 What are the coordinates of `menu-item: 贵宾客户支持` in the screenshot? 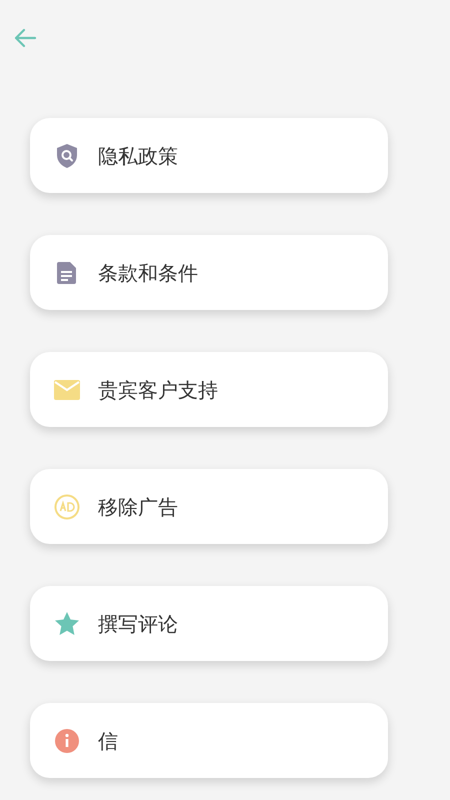 It's located at (209, 389).